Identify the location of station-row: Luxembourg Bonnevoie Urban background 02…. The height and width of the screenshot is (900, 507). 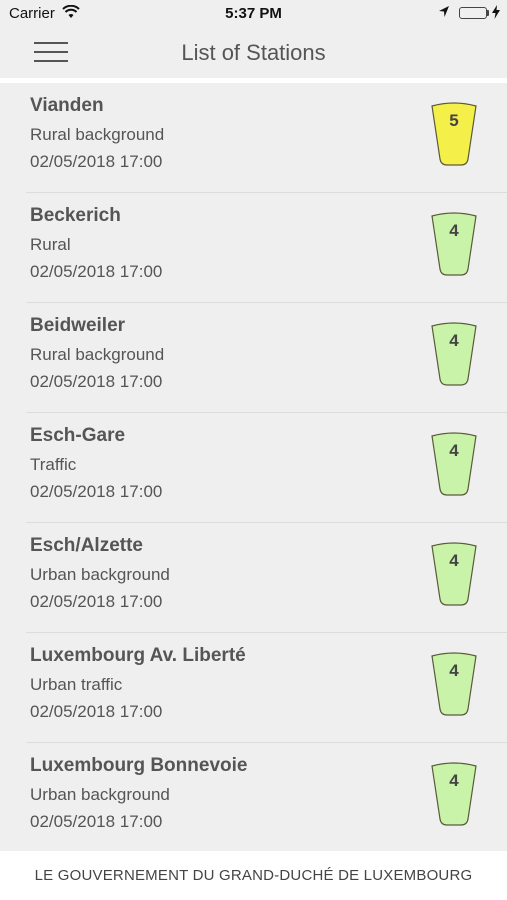
(253, 797).